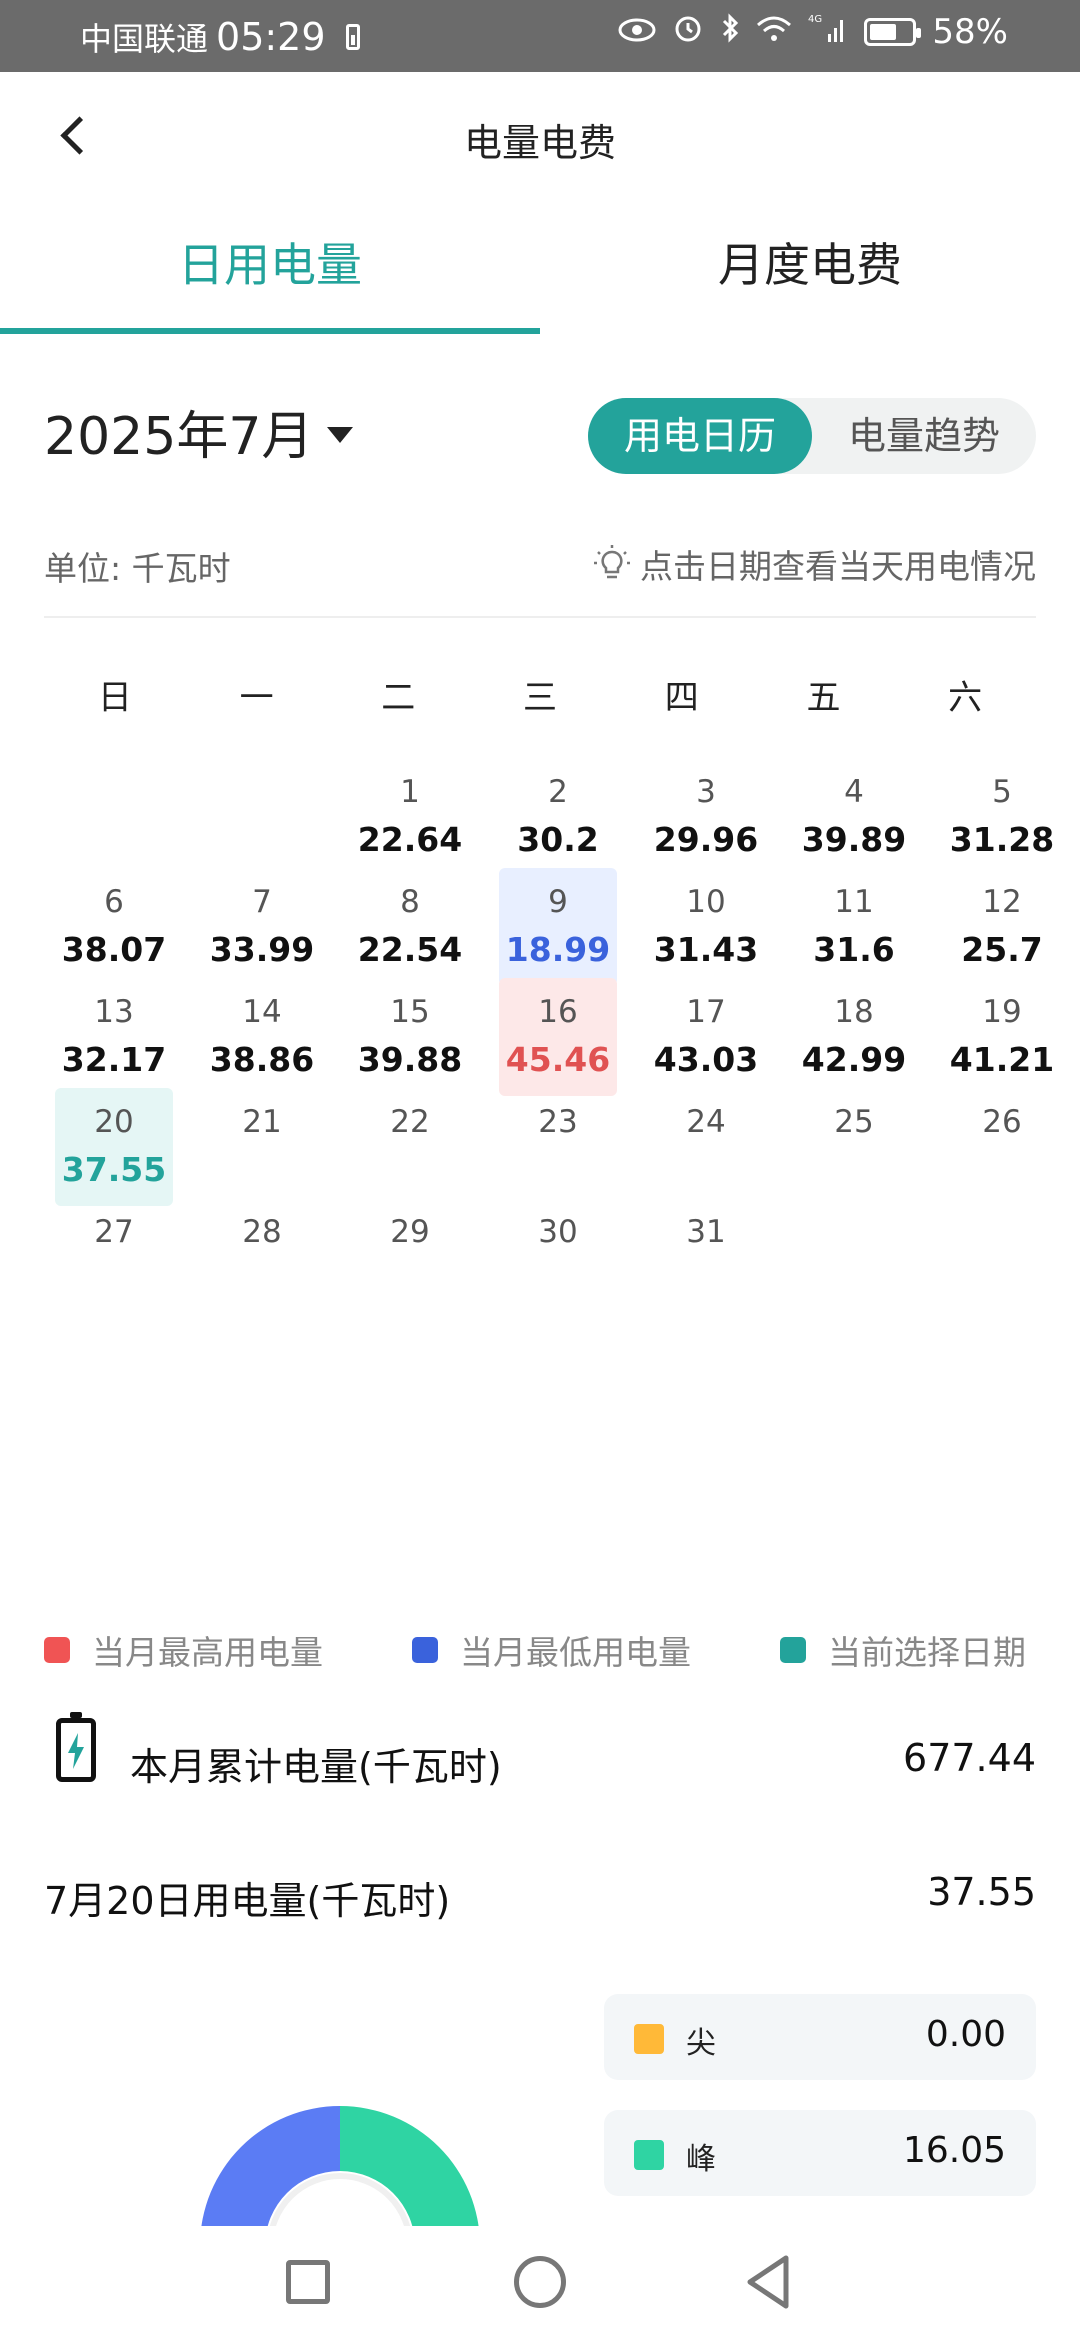 The image size is (1080, 2340). Describe the element at coordinates (410, 1037) in the screenshot. I see `calendar-day-15: 15 39.88` at that location.